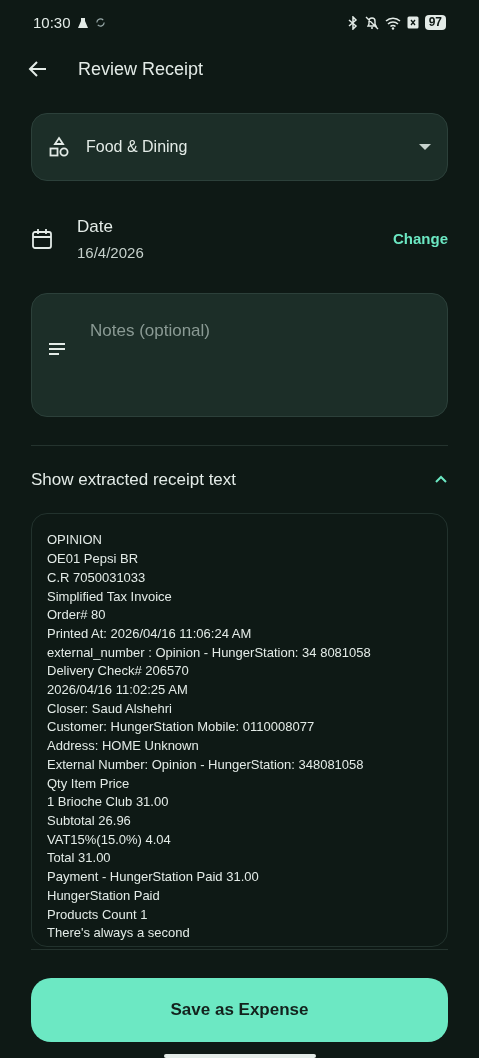 The image size is (479, 1058). What do you see at coordinates (110, 708) in the screenshot?
I see `receipt-line: Closer: Saud Alshehri` at bounding box center [110, 708].